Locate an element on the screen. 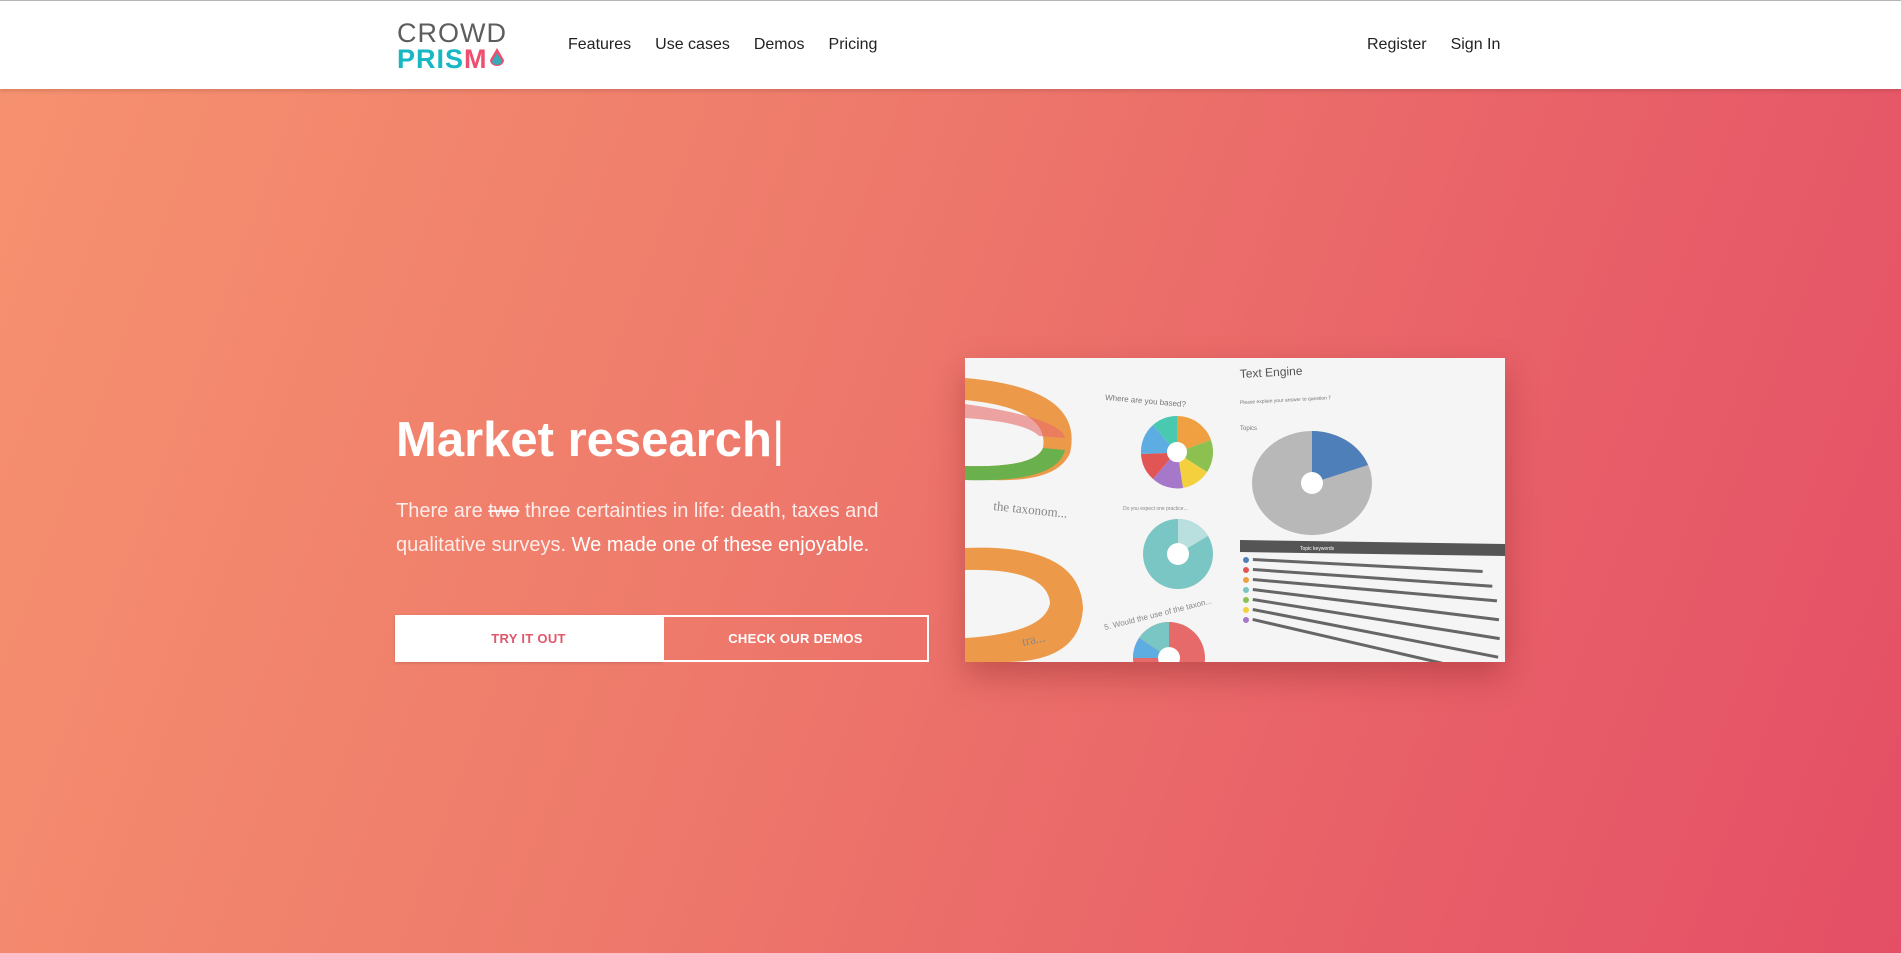  prism-drop-icon is located at coordinates (497, 58).